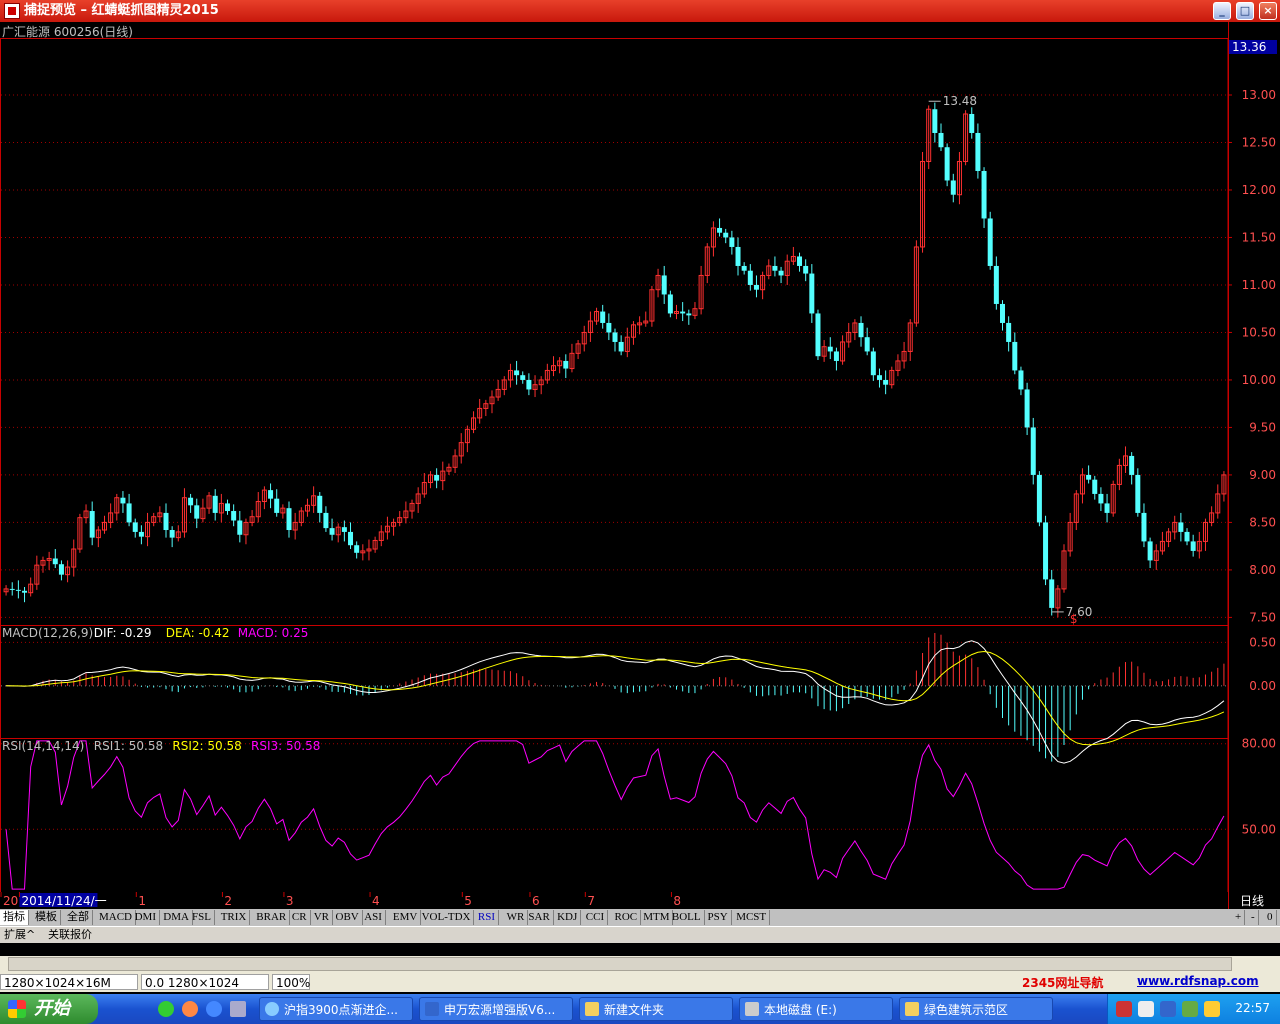  I want to click on date-label: 5, so click(468, 901).